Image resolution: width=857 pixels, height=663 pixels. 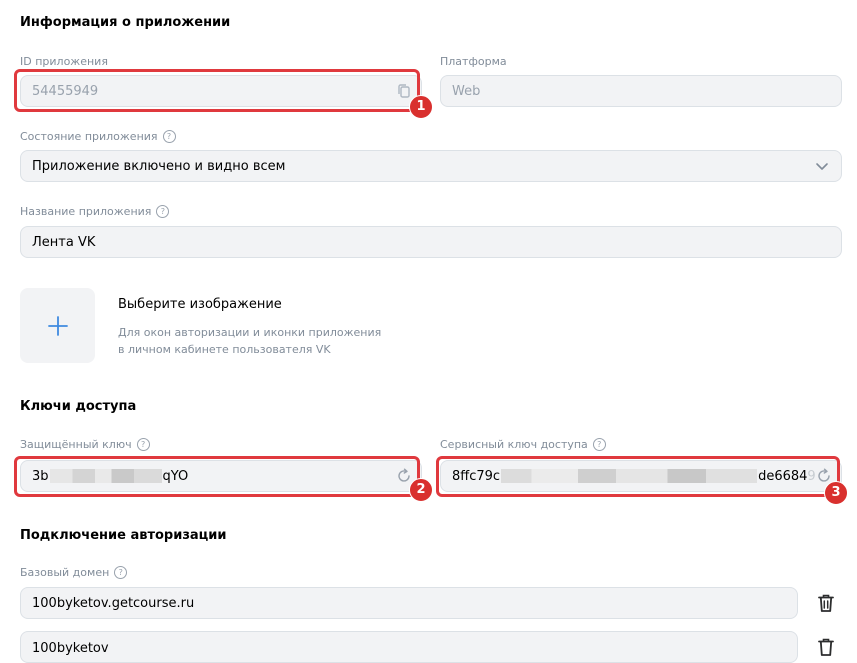 I want to click on state-select: Приложение включено и видно всем, so click(x=431, y=166).